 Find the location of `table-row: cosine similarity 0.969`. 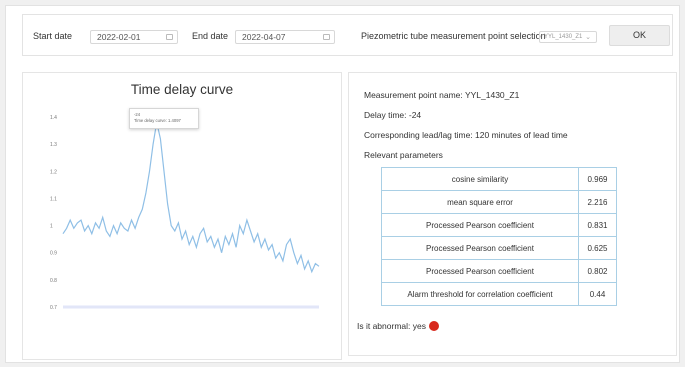

table-row: cosine similarity 0.969 is located at coordinates (499, 179).